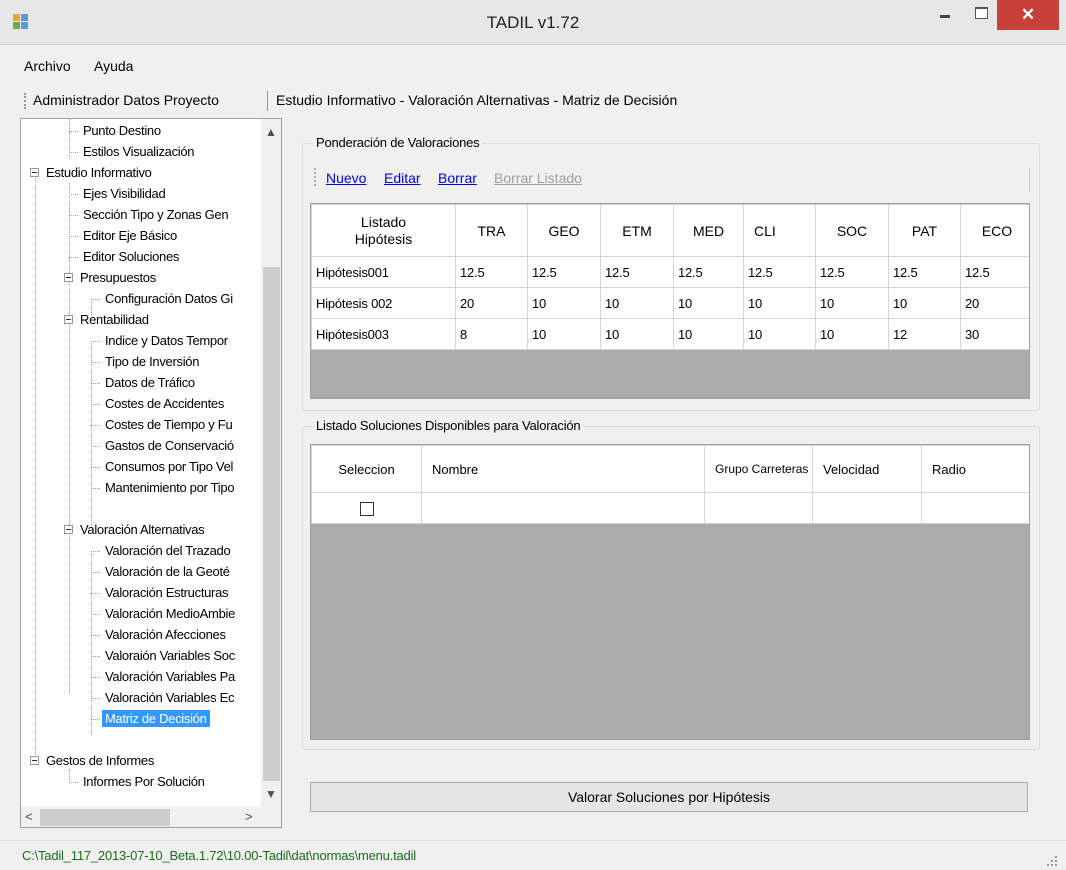 The image size is (1066, 870). Describe the element at coordinates (491, 230) in the screenshot. I see `column-header: TRA` at that location.